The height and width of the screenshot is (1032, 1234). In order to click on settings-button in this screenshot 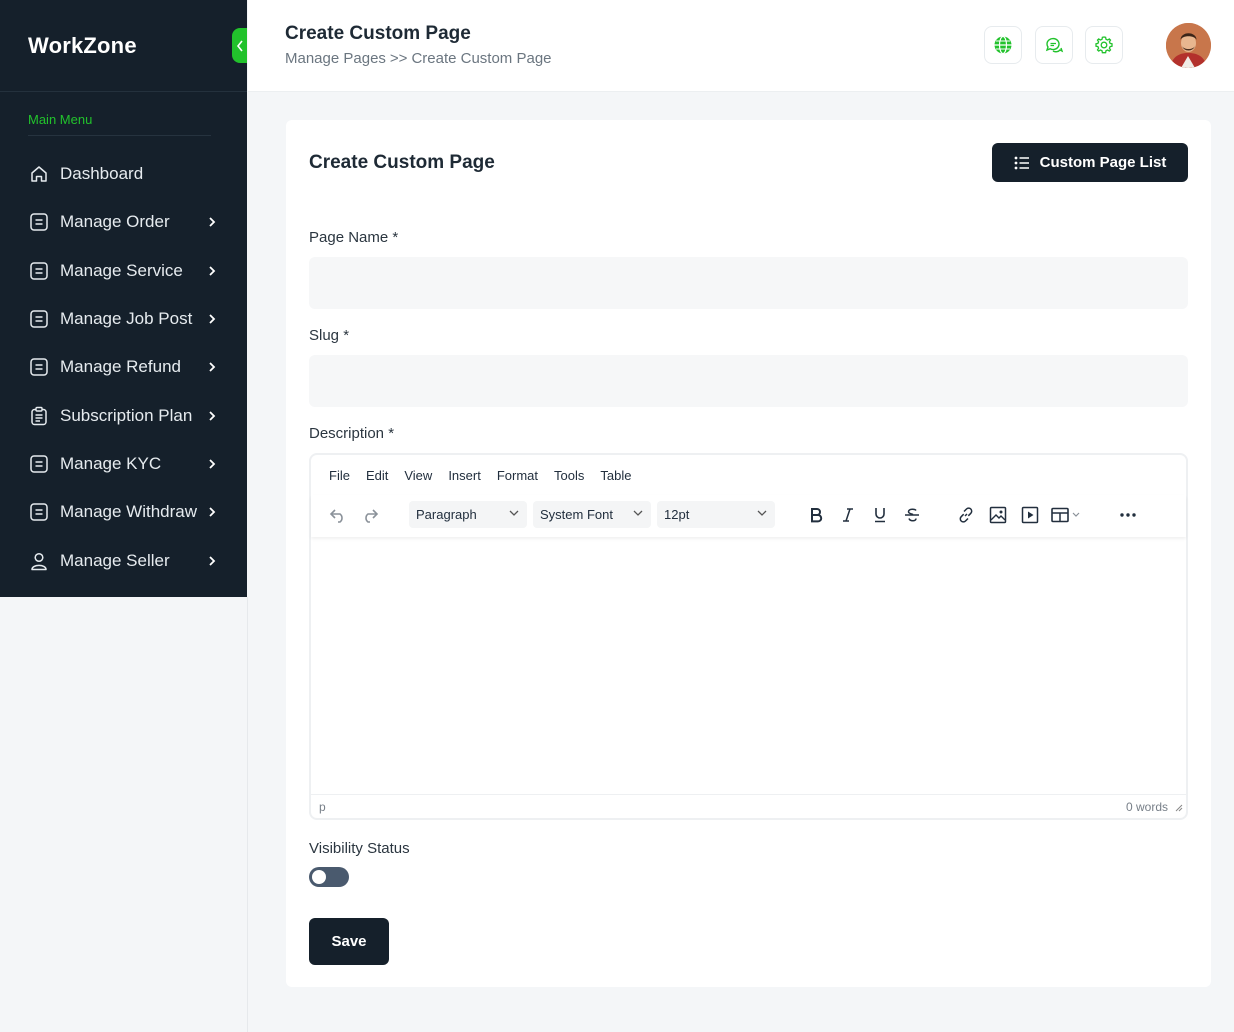, I will do `click(1104, 45)`.